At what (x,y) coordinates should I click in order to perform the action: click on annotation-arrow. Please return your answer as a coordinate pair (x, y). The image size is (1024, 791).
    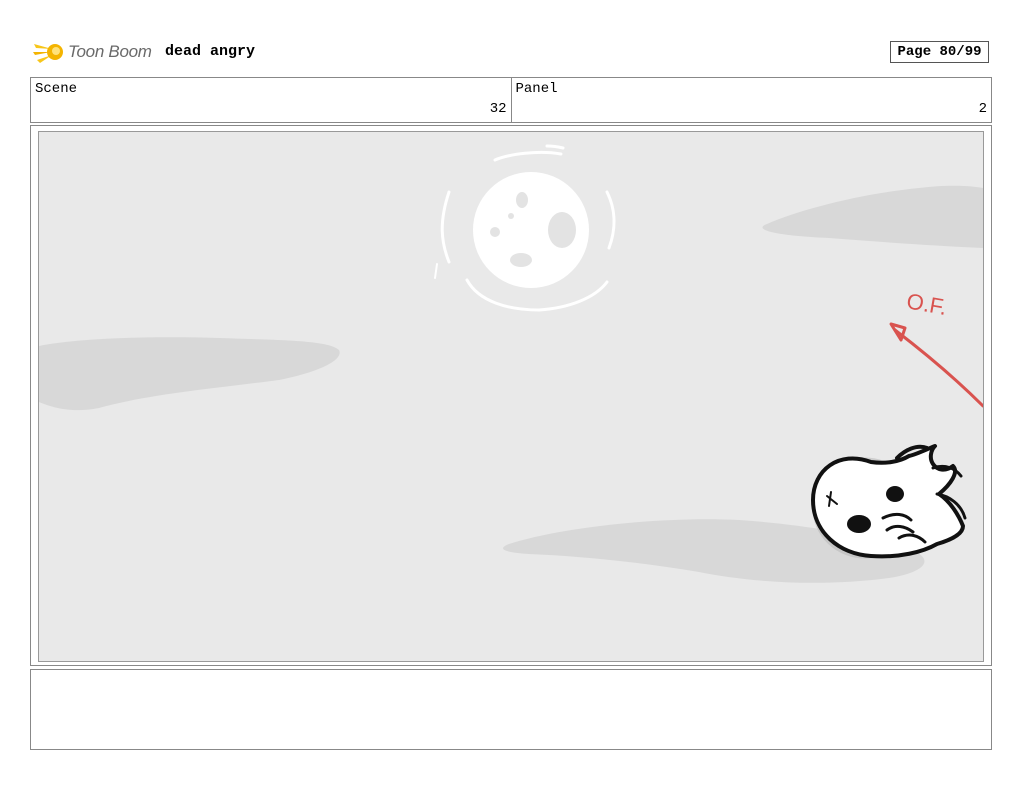
    Looking at the image, I should click on (938, 368).